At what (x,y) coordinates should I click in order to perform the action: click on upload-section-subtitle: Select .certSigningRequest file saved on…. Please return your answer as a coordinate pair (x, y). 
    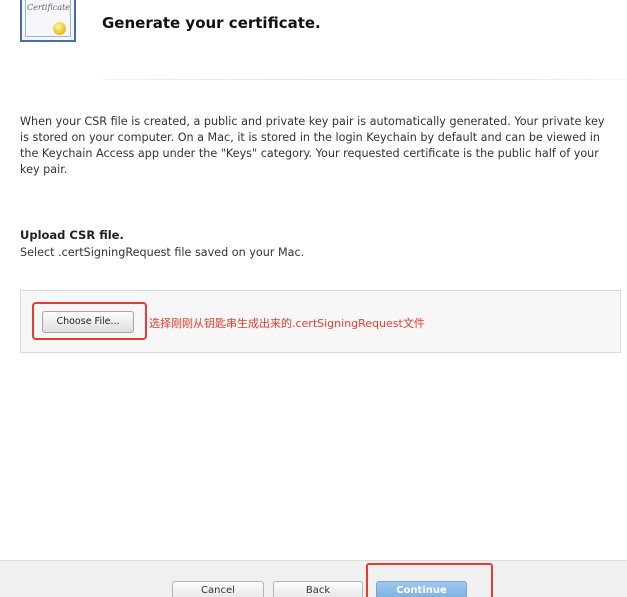
    Looking at the image, I should click on (162, 252).